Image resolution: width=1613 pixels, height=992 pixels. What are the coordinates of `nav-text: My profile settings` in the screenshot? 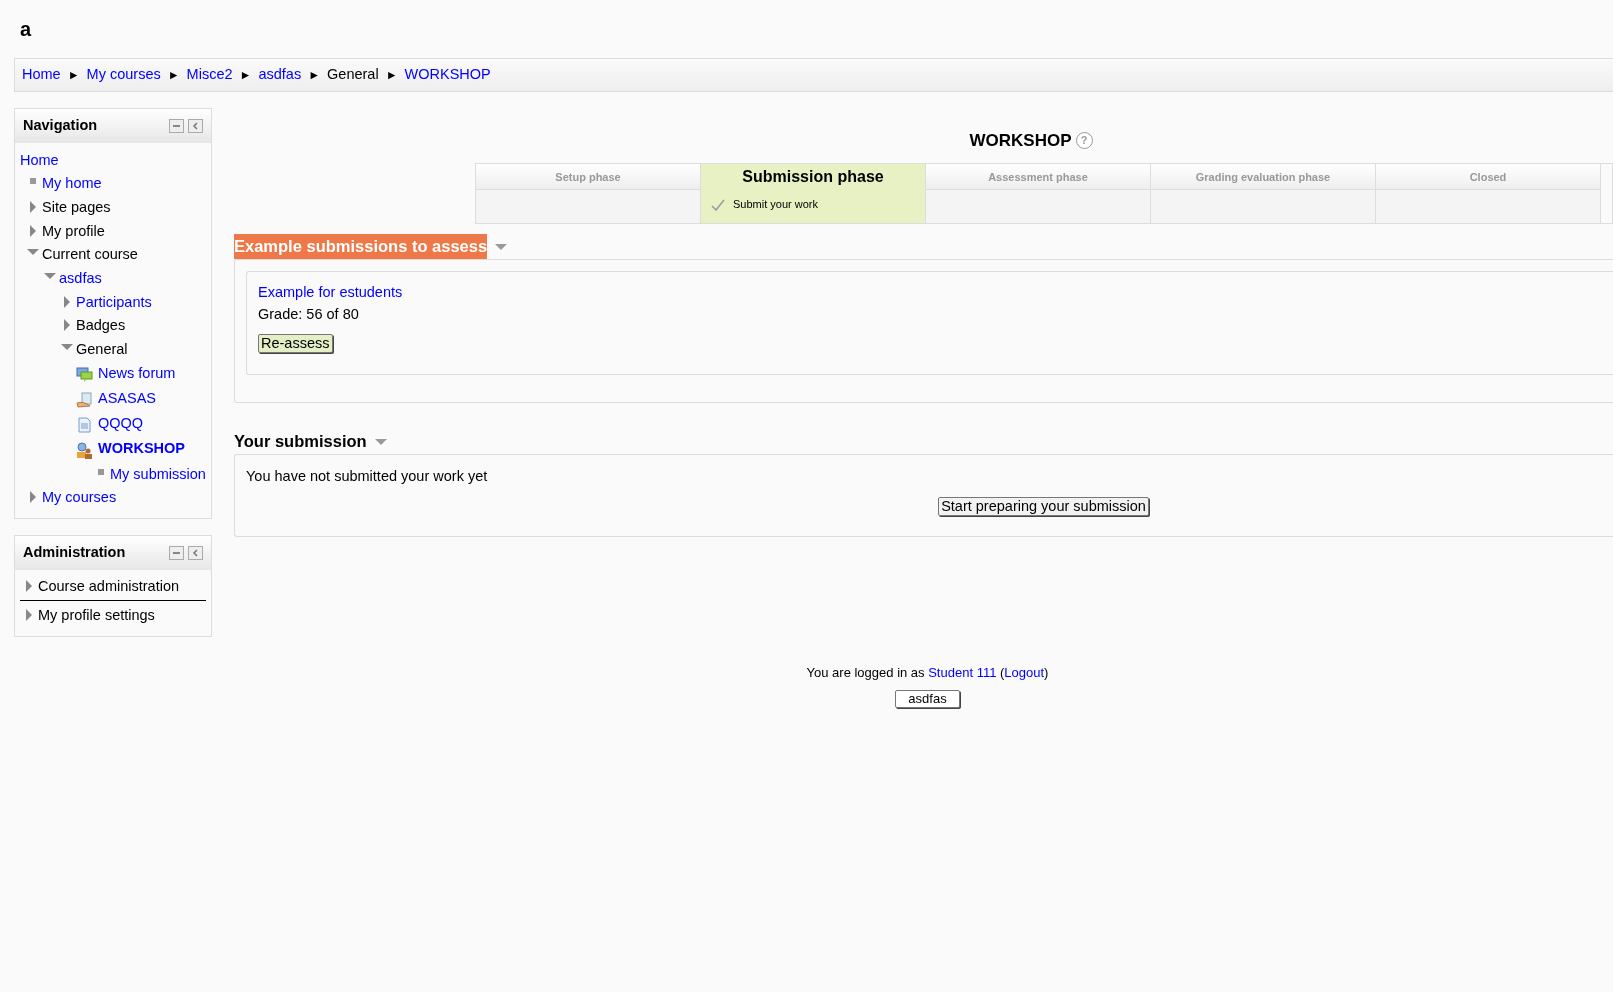 It's located at (96, 615).